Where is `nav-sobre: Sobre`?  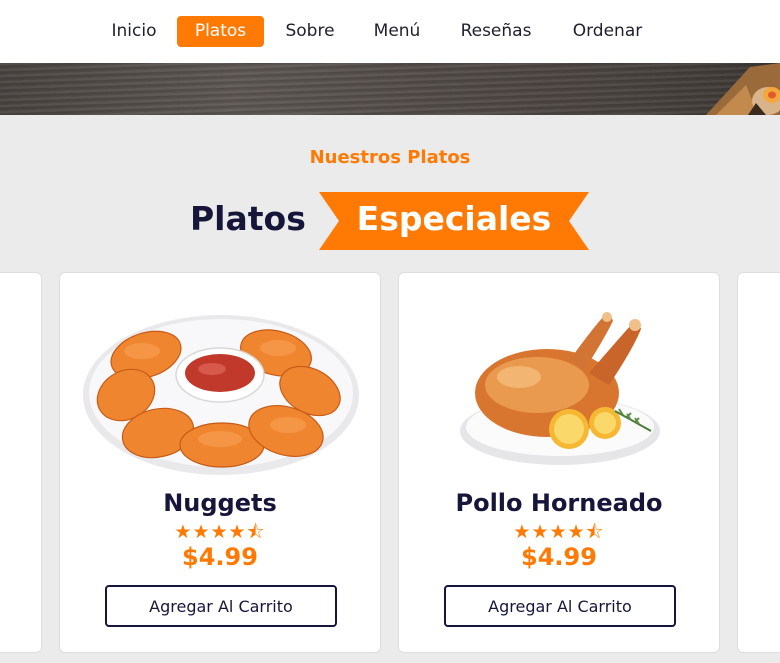
nav-sobre: Sobre is located at coordinates (310, 31).